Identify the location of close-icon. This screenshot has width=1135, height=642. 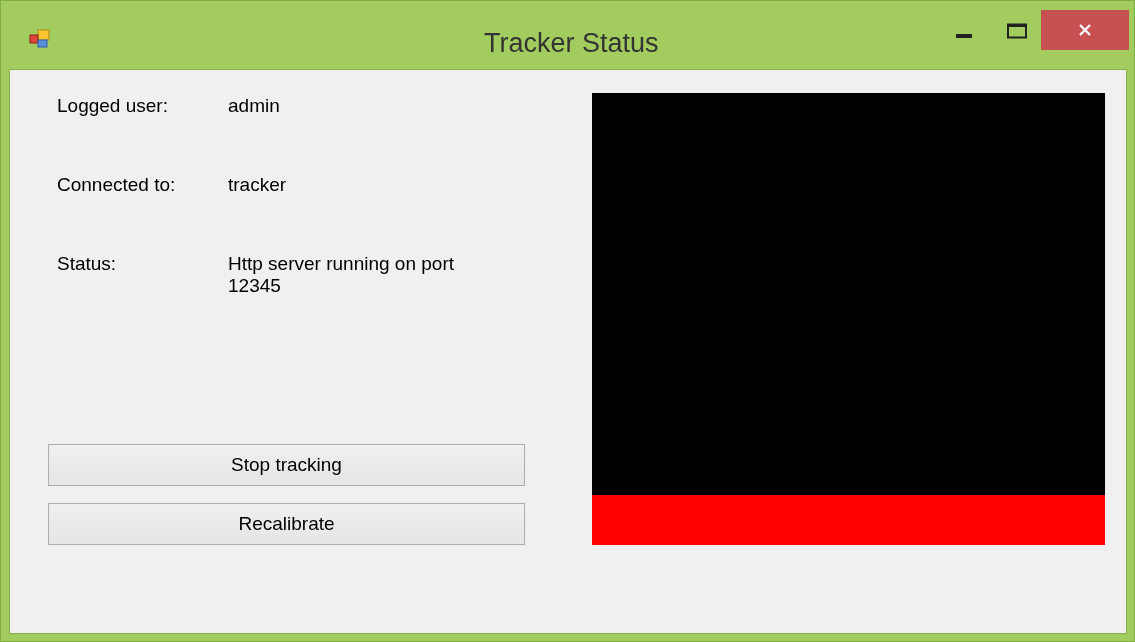
(1085, 30).